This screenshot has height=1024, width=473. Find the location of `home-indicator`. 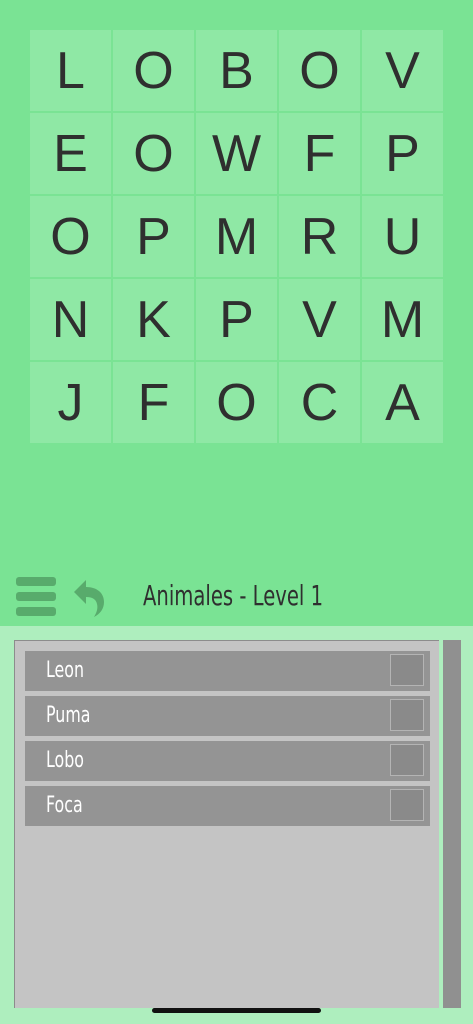

home-indicator is located at coordinates (236, 1010).